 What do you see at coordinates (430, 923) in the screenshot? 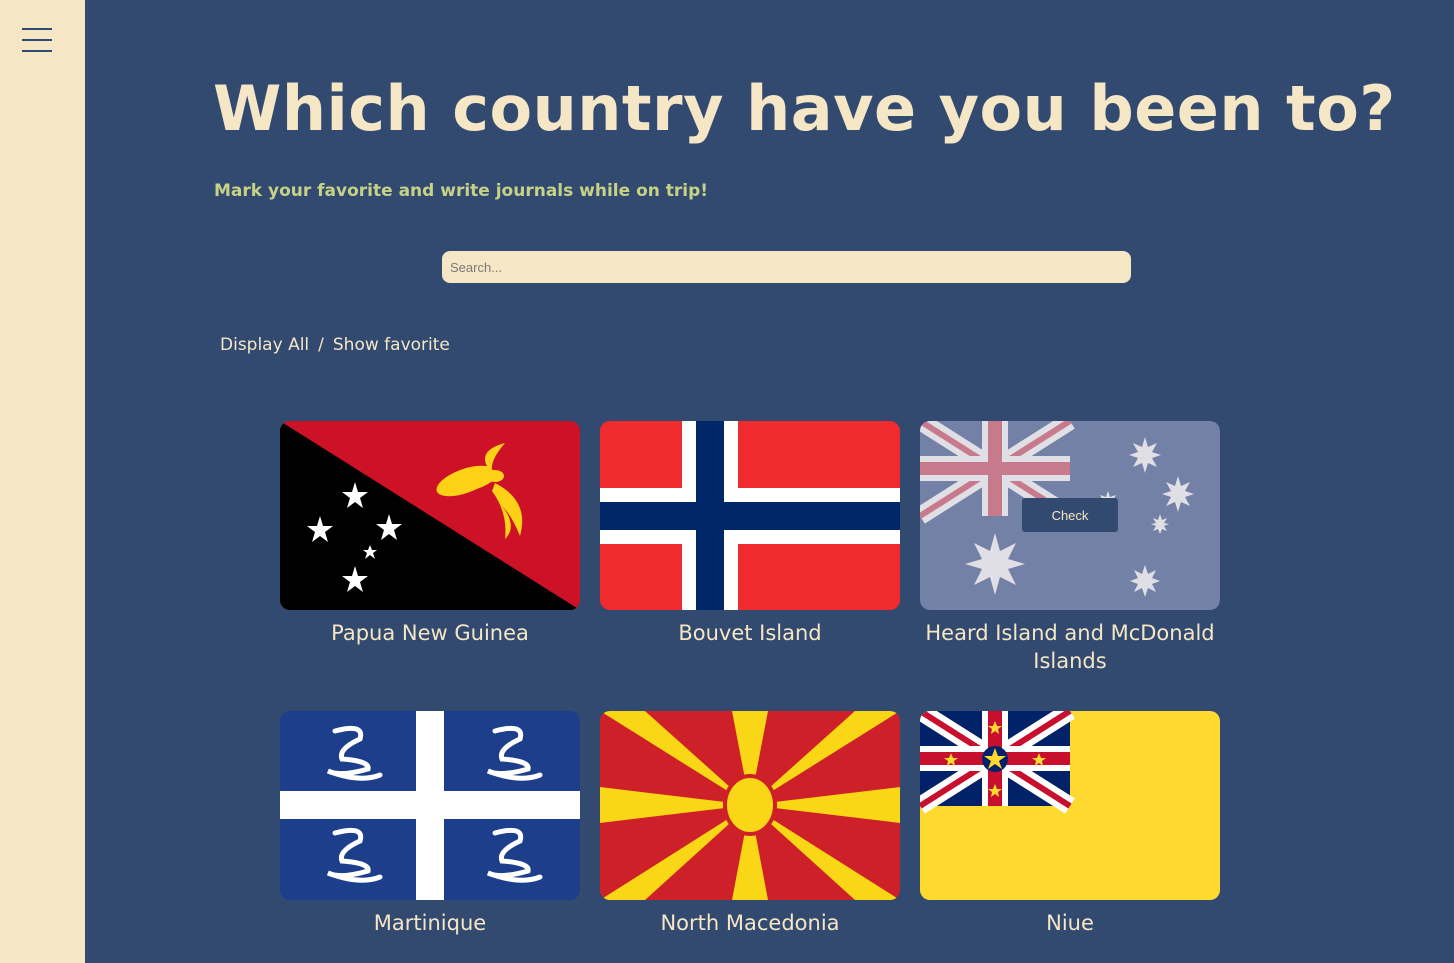
I see `country-name: Martinique` at bounding box center [430, 923].